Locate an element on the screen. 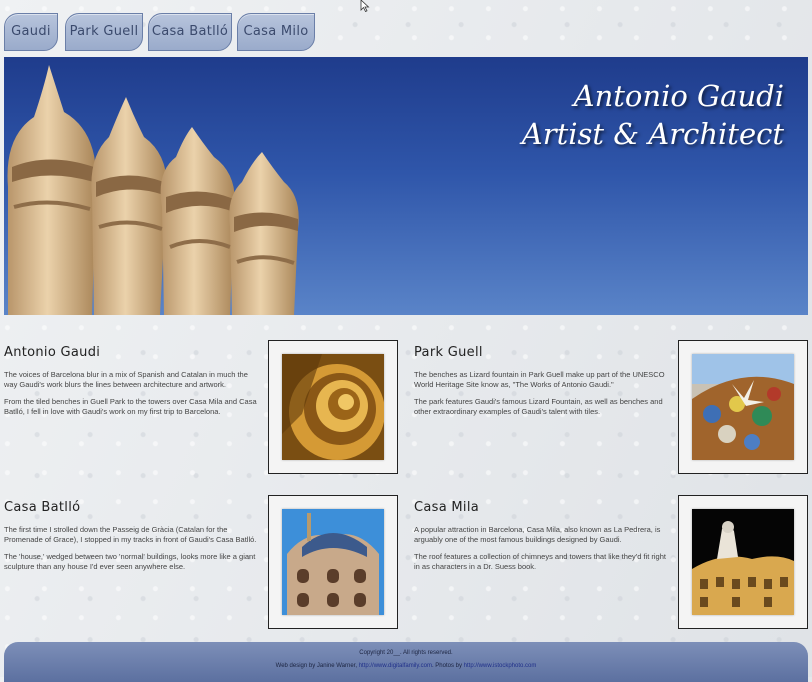 This screenshot has width=812, height=682. footer-photos-text: . Photos by is located at coordinates (446, 666).